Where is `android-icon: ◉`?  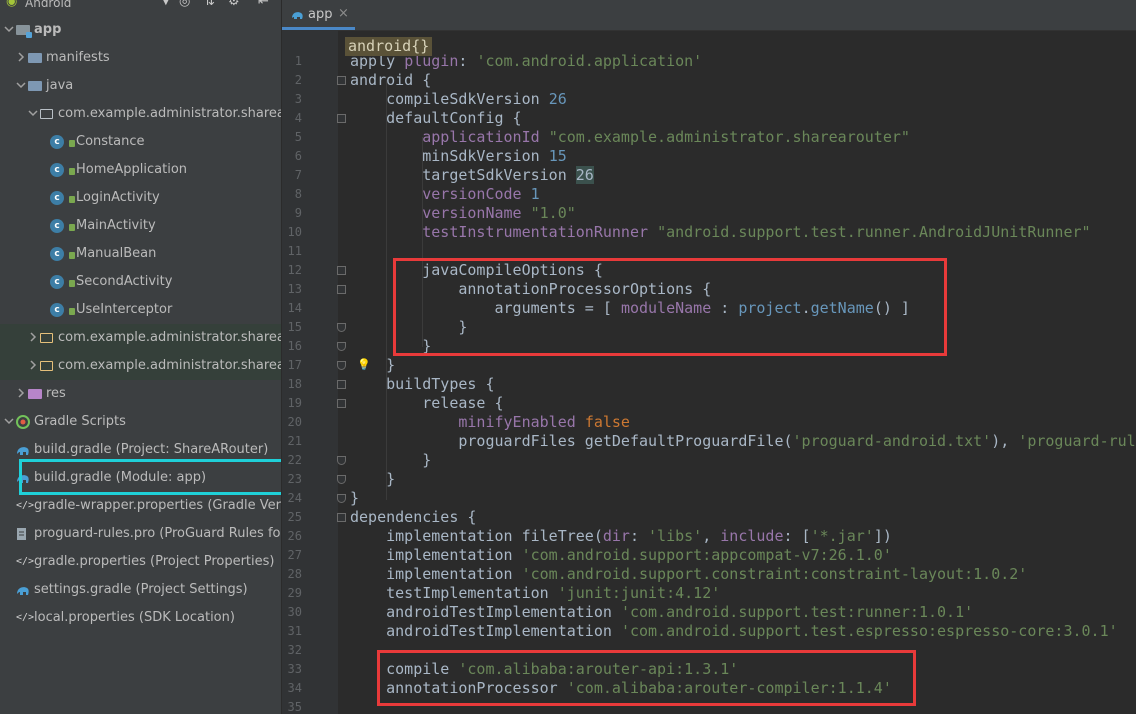 android-icon: ◉ is located at coordinates (12, 4).